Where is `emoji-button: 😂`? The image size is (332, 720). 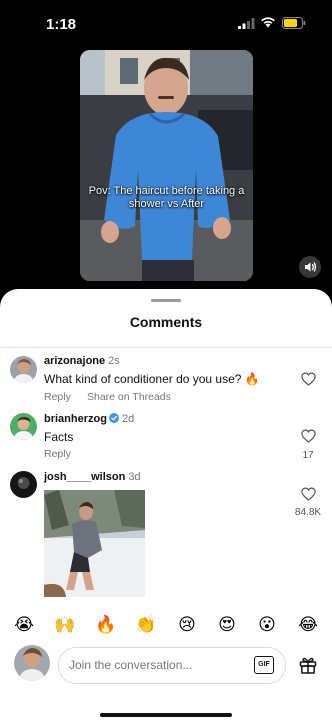
emoji-button: 😂 is located at coordinates (308, 625).